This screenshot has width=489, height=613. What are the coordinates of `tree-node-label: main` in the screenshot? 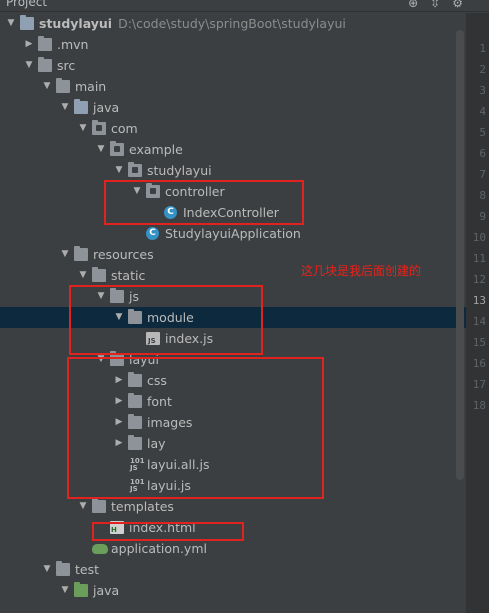 It's located at (91, 86).